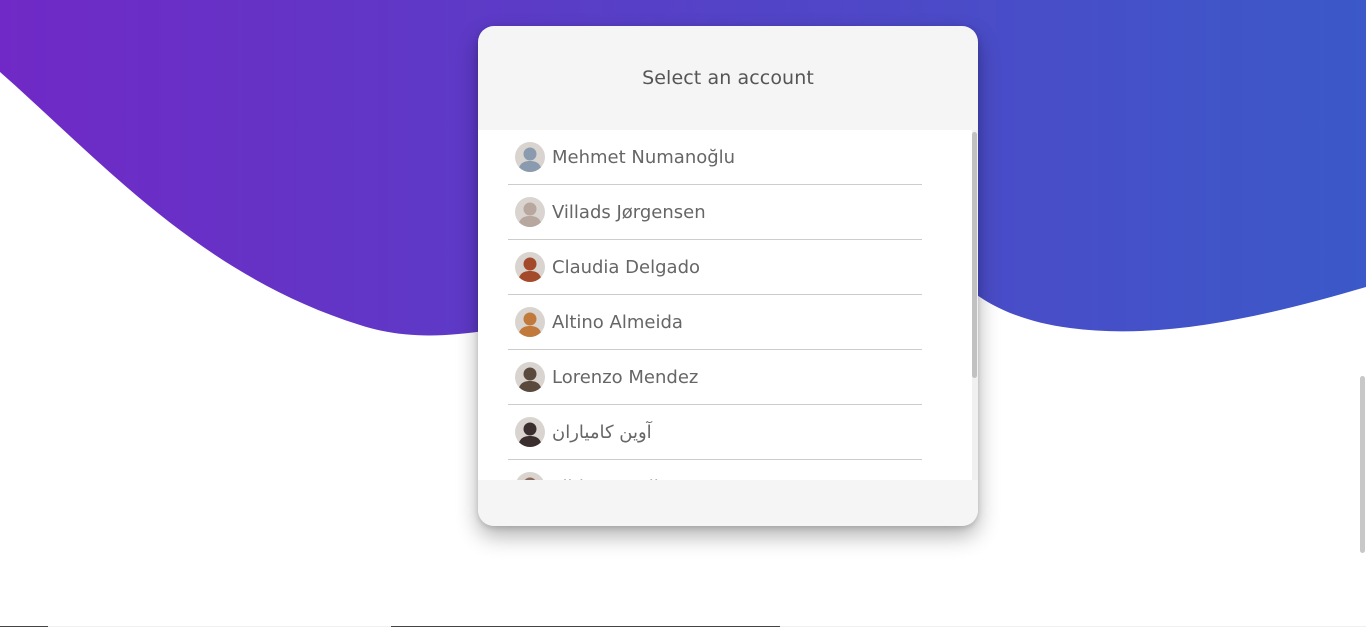 The width and height of the screenshot is (1366, 627). What do you see at coordinates (617, 322) in the screenshot?
I see `account-name: Altino Almeida` at bounding box center [617, 322].